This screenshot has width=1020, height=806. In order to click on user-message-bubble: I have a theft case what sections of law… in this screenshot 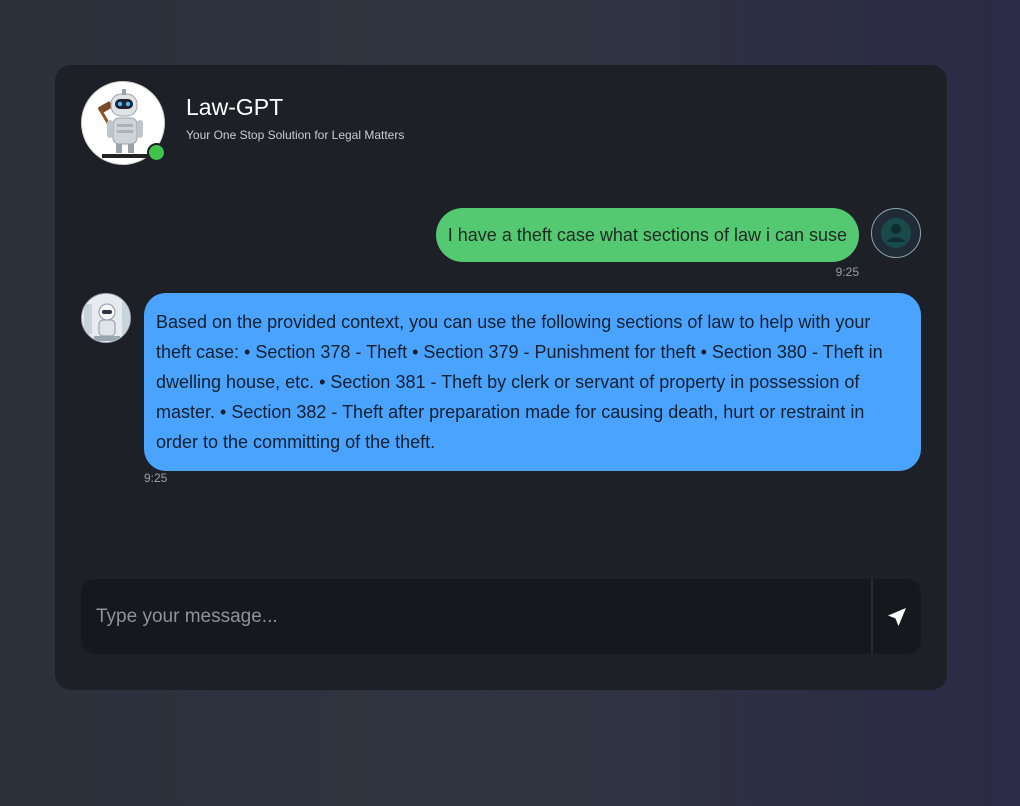, I will do `click(647, 235)`.